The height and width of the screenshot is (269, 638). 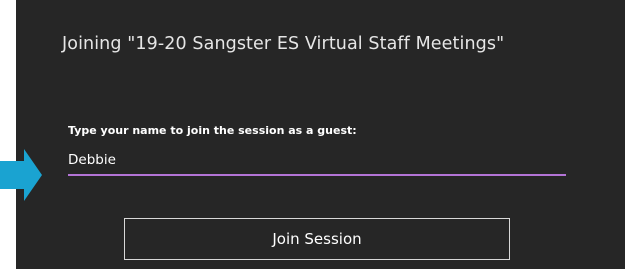 What do you see at coordinates (21, 175) in the screenshot?
I see `arrow-right-icon` at bounding box center [21, 175].